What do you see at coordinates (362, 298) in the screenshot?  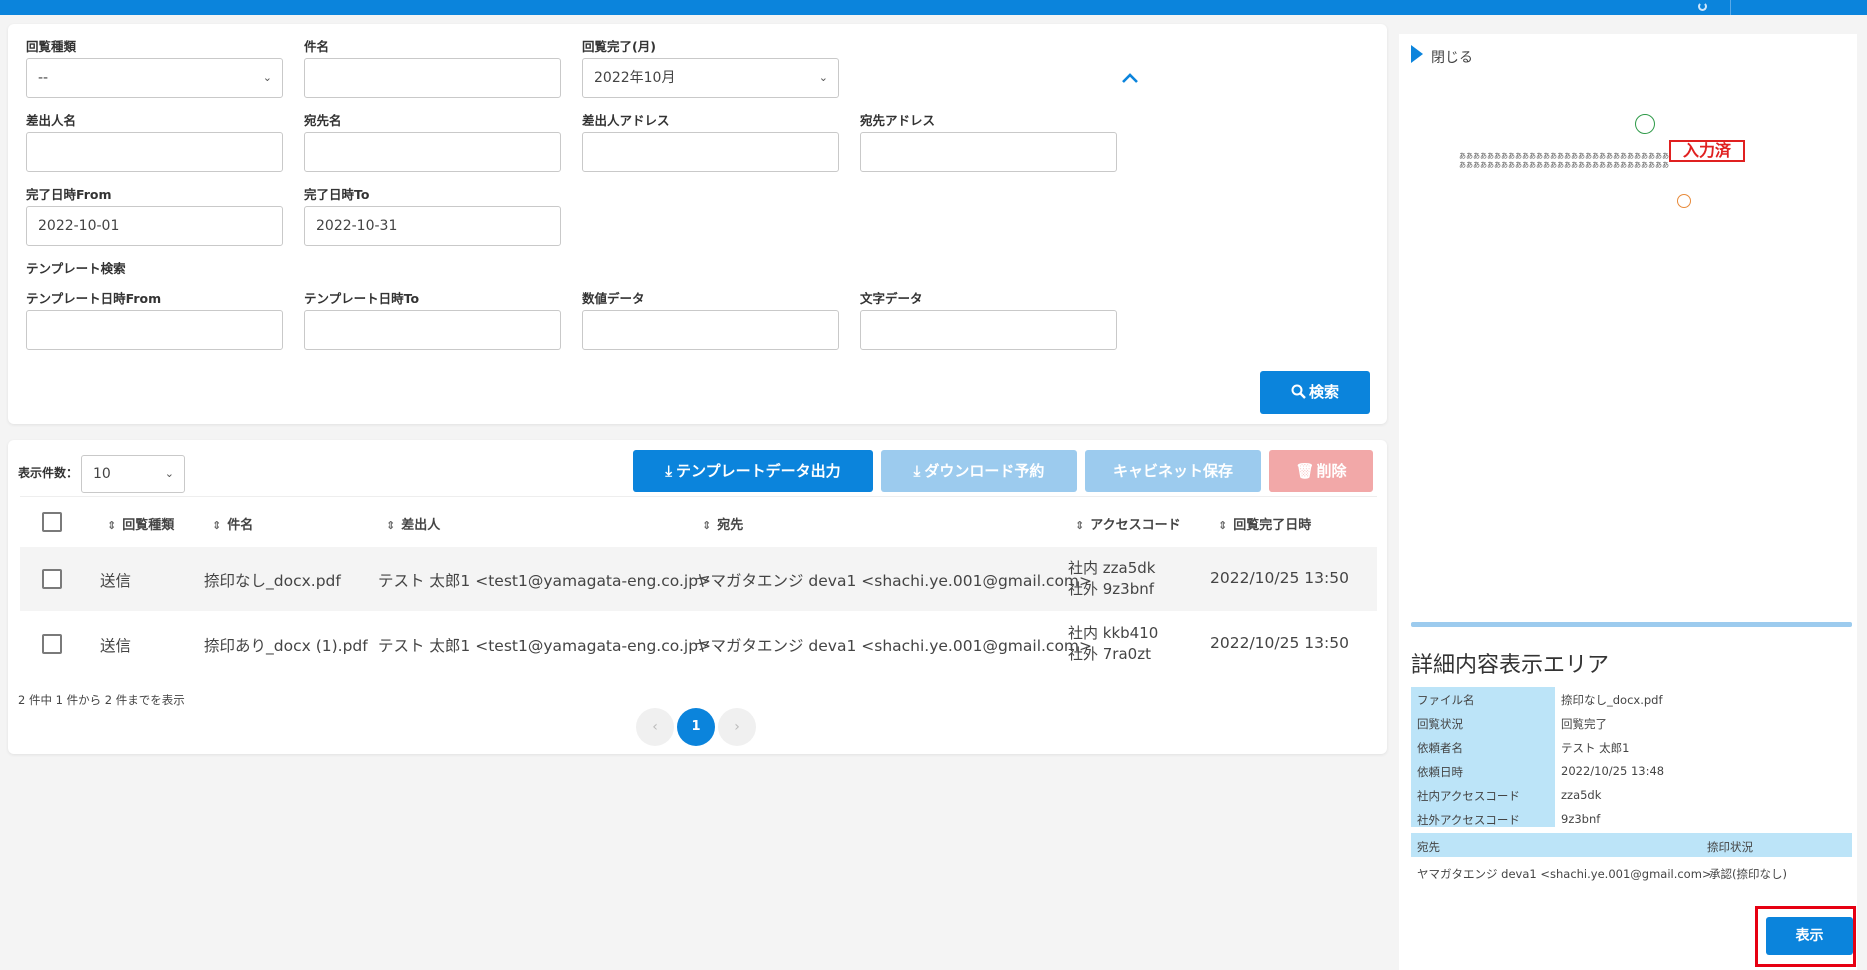 I see `template-to-label: テンプレート日時To` at bounding box center [362, 298].